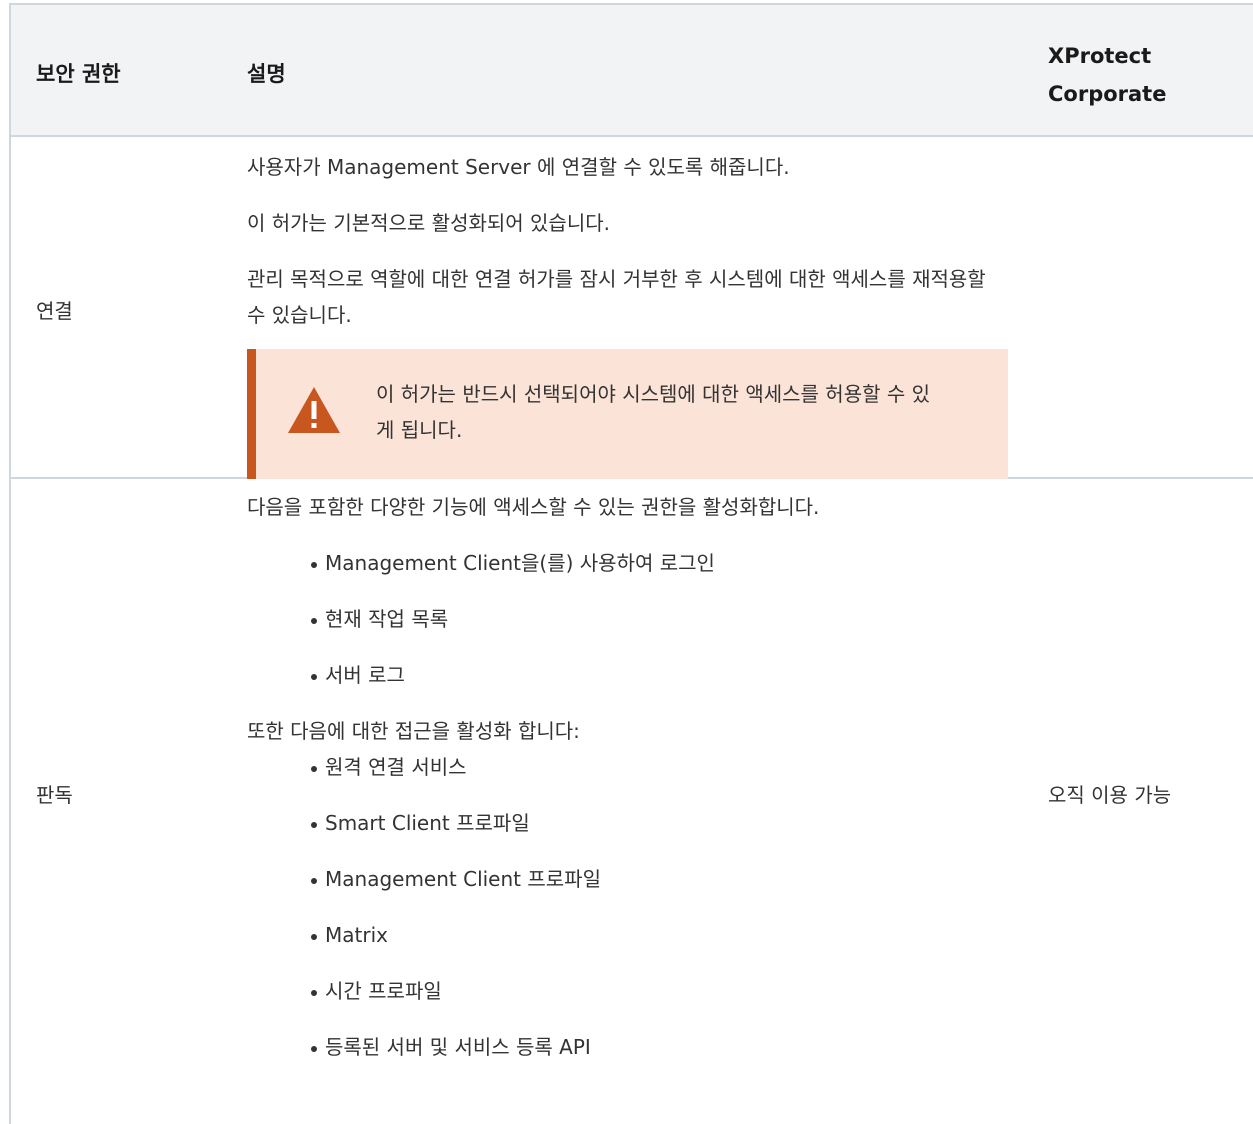 The width and height of the screenshot is (1253, 1124). I want to click on list-item: Management Client을(를) 사용하여 로그인, so click(627, 563).